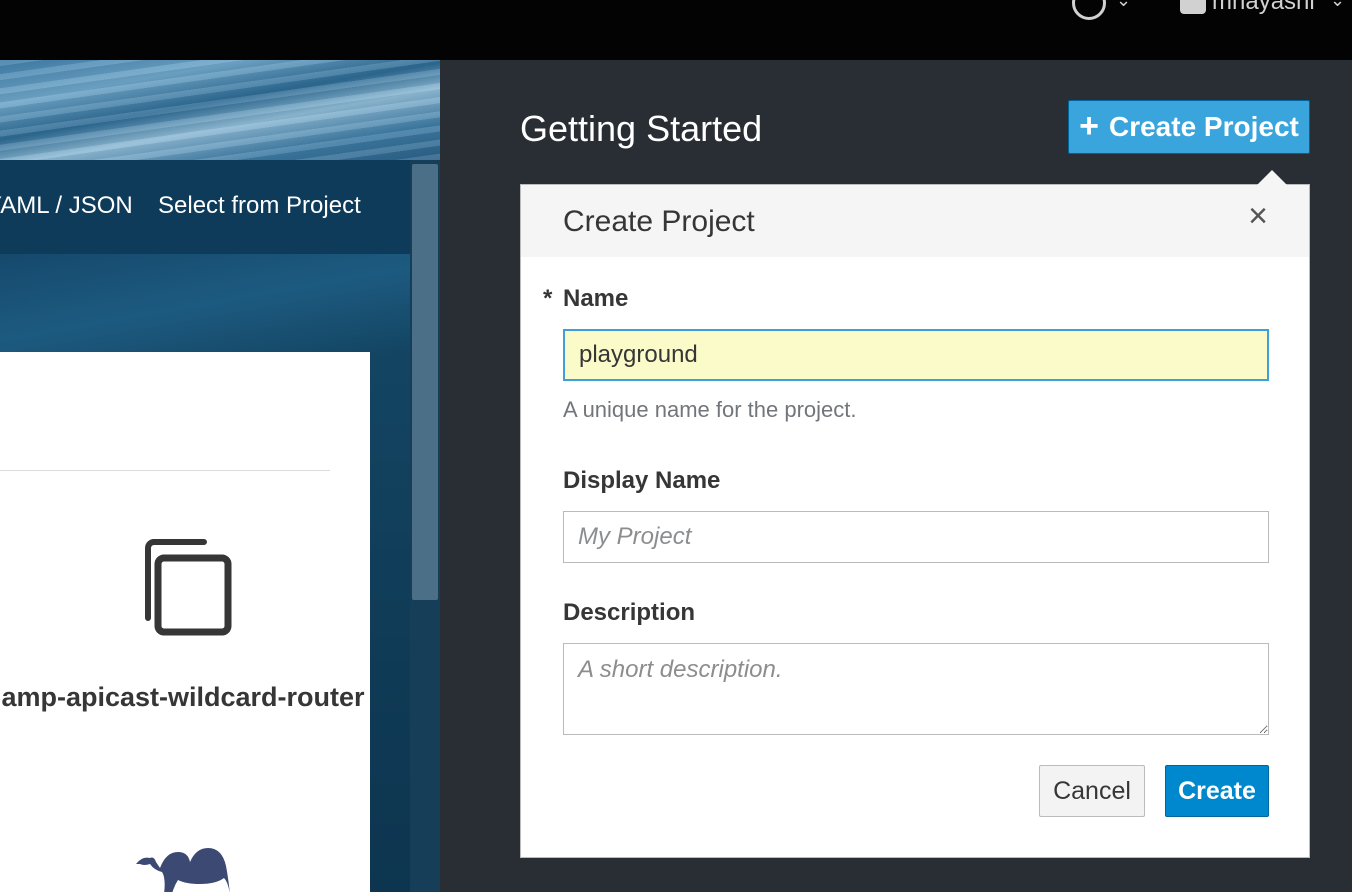 This screenshot has width=1352, height=892. What do you see at coordinates (1217, 791) in the screenshot?
I see `create-button: Create` at bounding box center [1217, 791].